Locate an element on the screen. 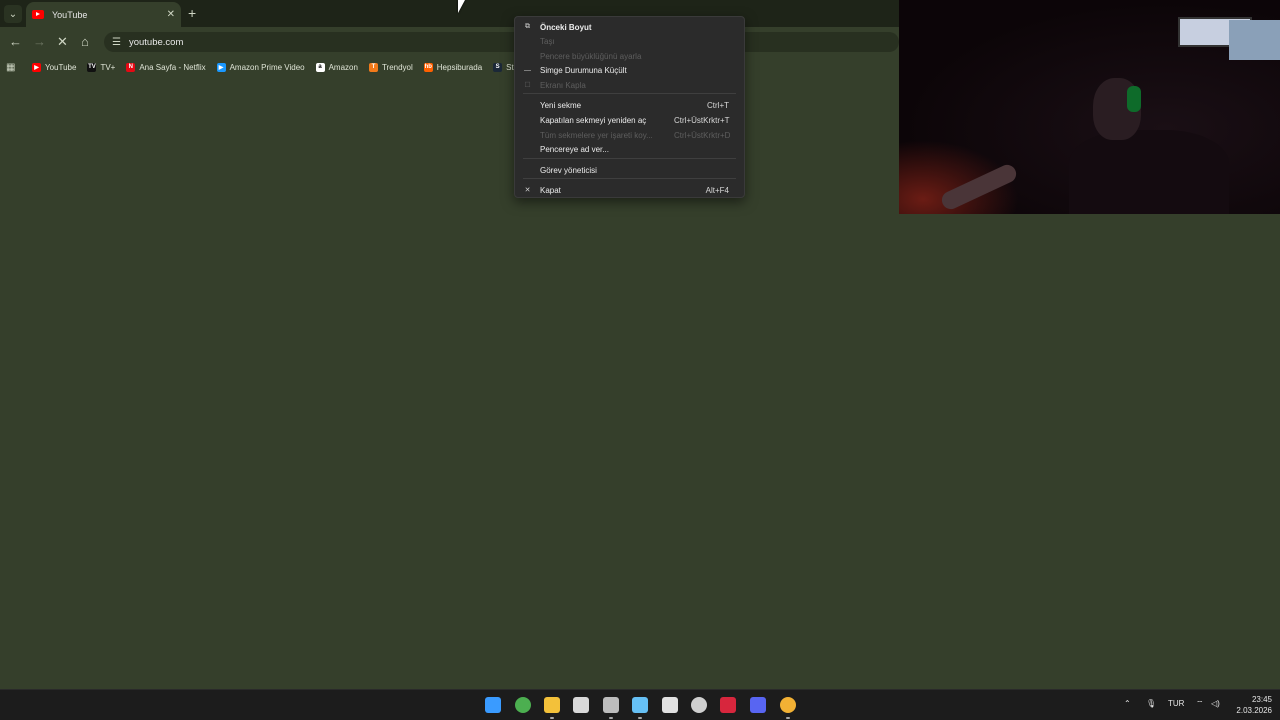  clock-date: 2.03.2026 is located at coordinates (1254, 710).